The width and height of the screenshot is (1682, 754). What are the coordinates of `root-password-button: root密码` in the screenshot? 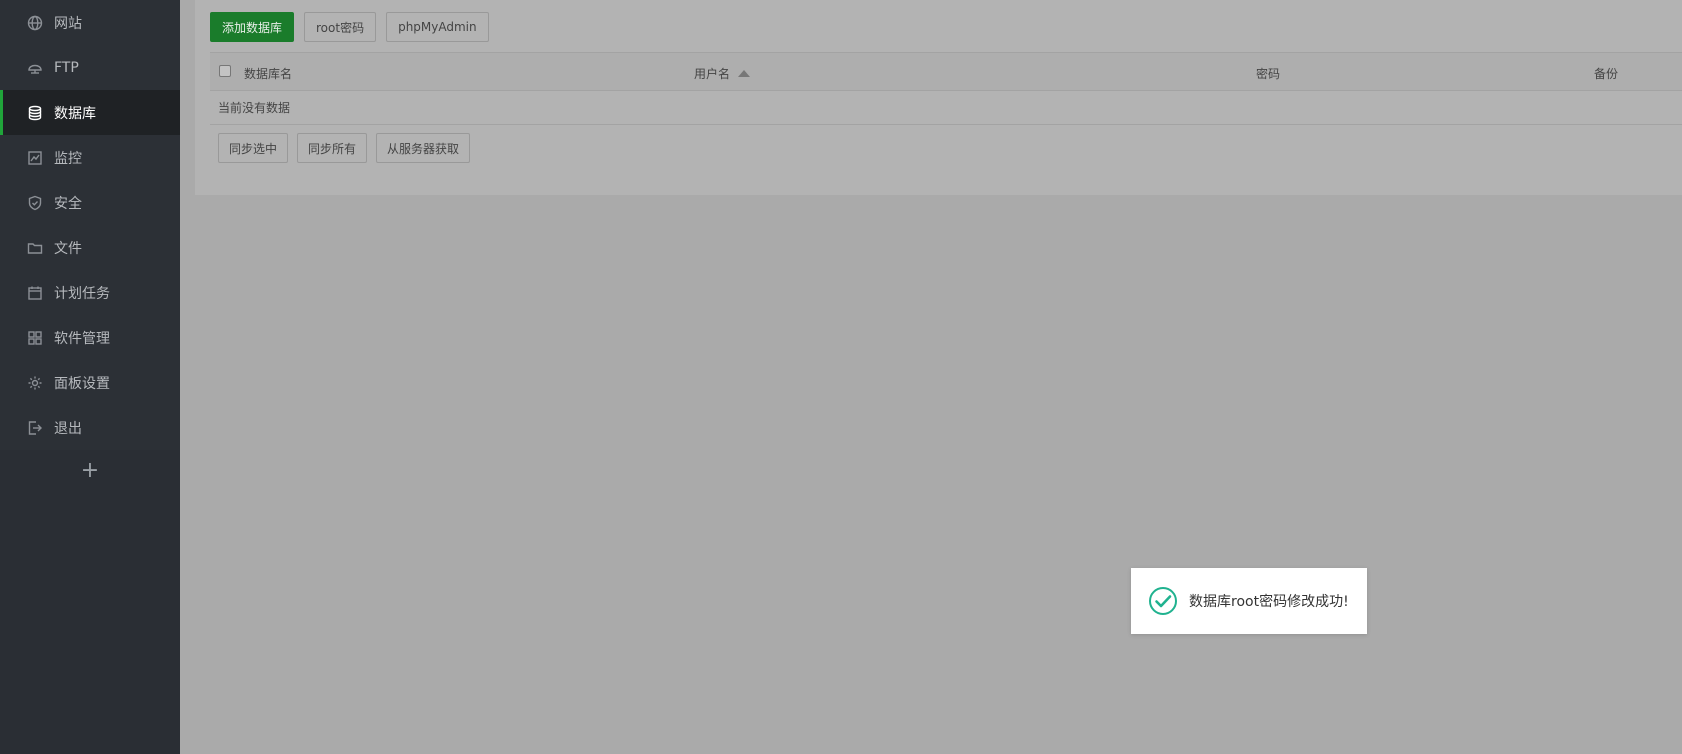 It's located at (340, 27).